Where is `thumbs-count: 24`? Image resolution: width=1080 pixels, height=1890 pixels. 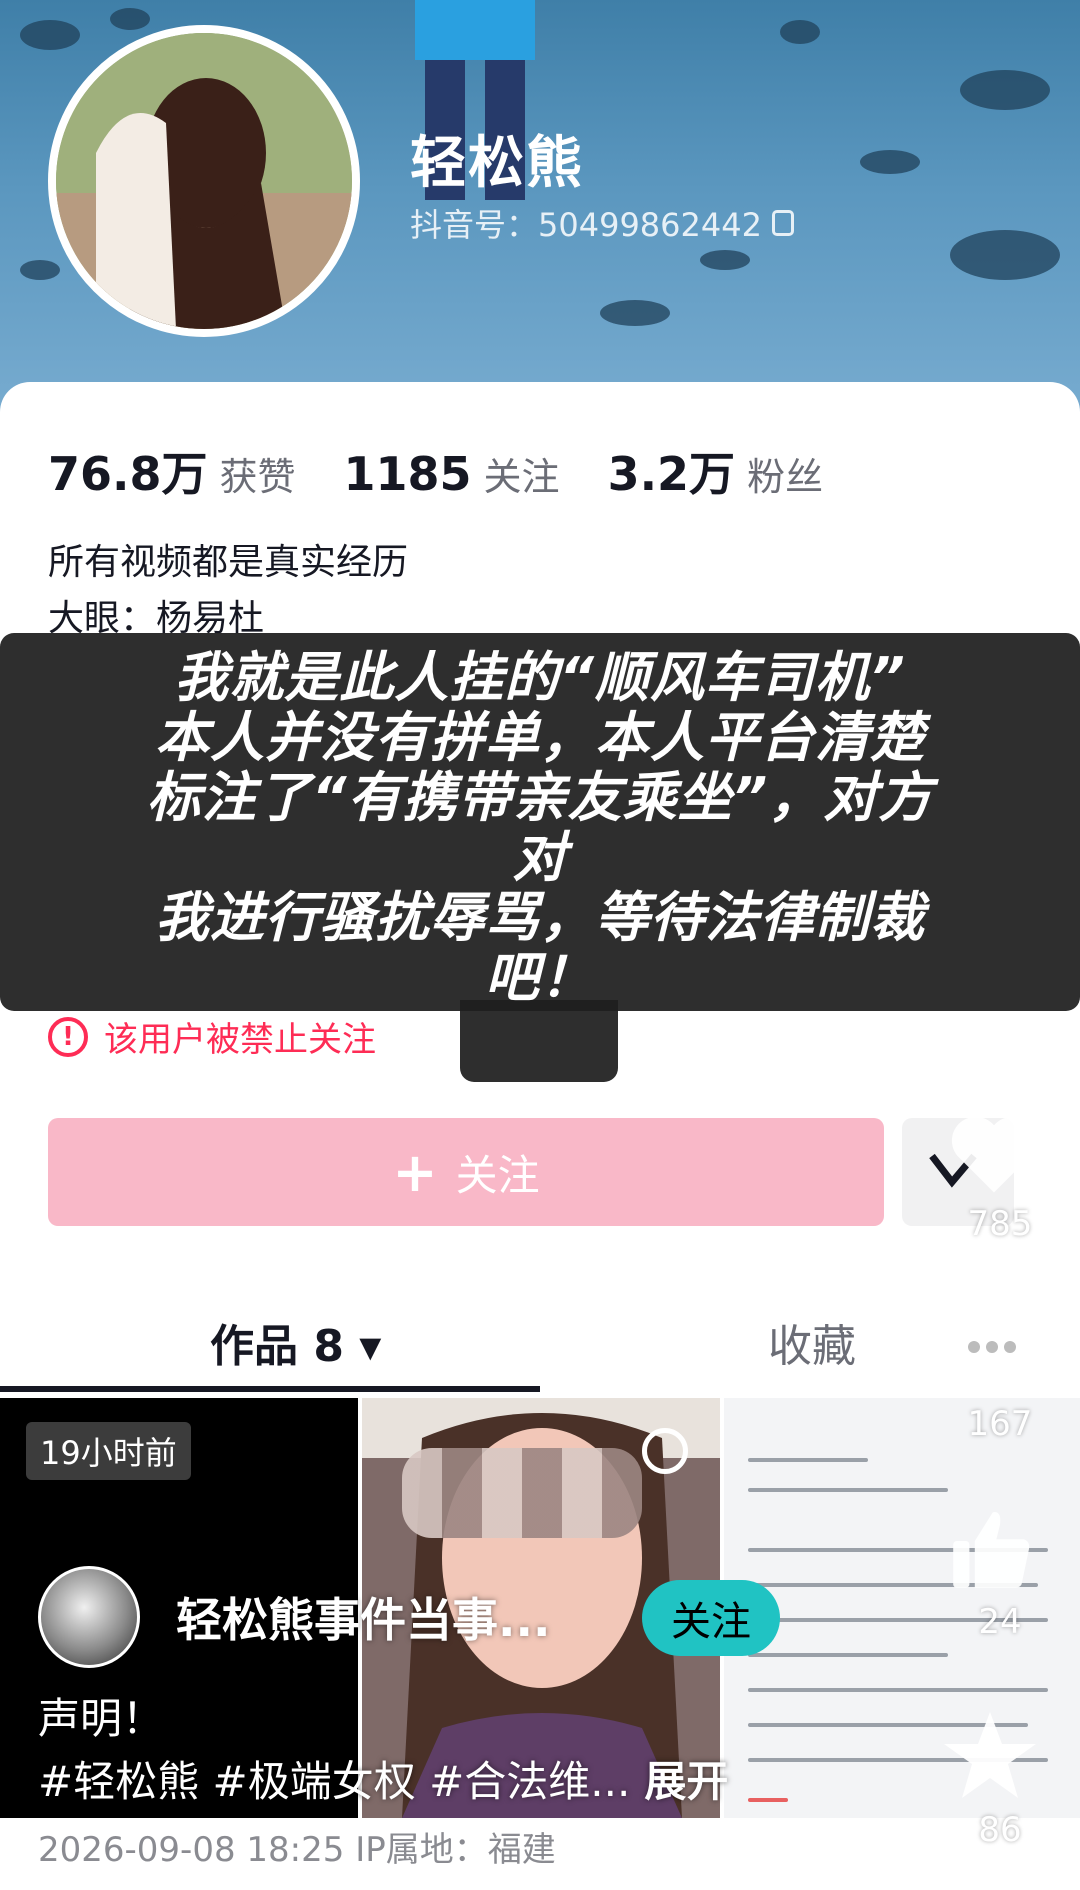
thumbs-count: 24 is located at coordinates (1000, 1619).